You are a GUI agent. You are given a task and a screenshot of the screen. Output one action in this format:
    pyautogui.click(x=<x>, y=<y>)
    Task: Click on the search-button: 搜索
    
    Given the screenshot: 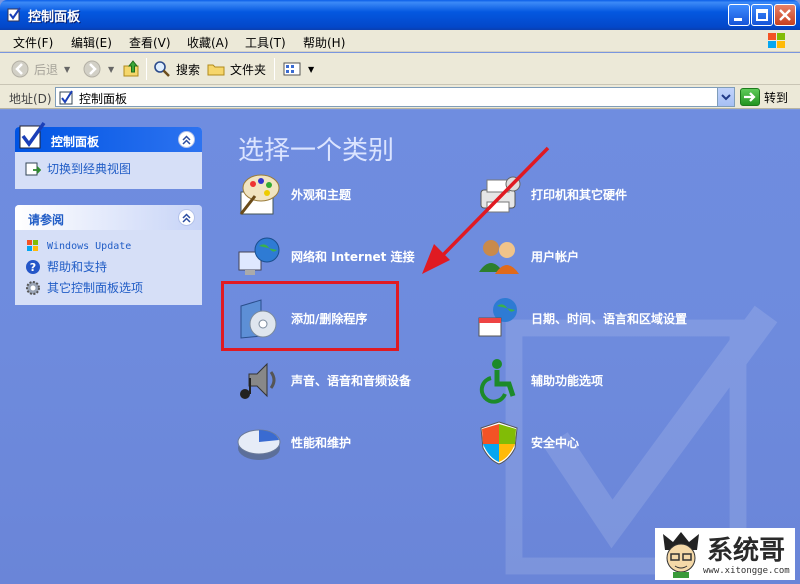 What is the action you would take?
    pyautogui.click(x=176, y=69)
    